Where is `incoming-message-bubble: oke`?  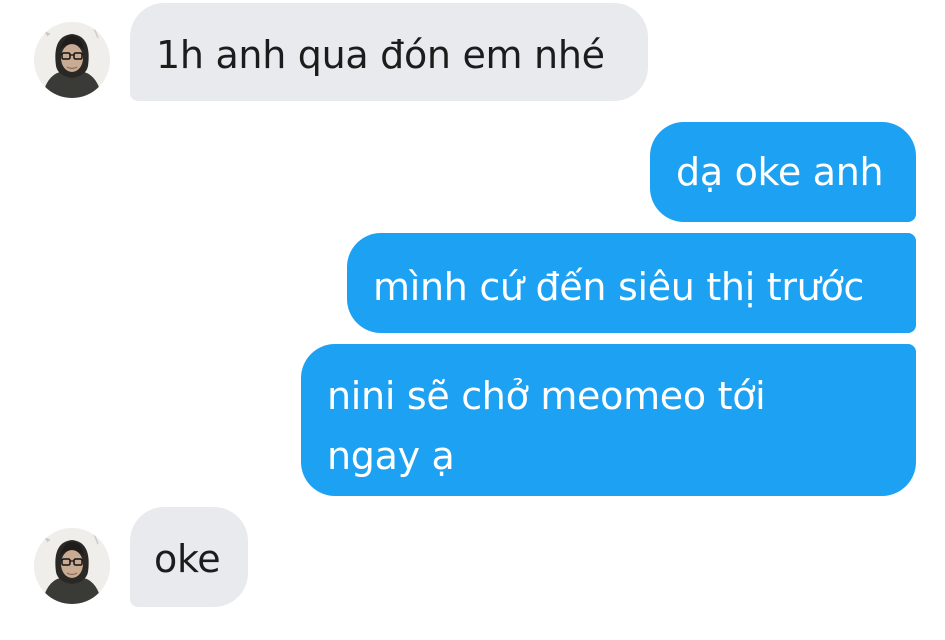 incoming-message-bubble: oke is located at coordinates (189, 557).